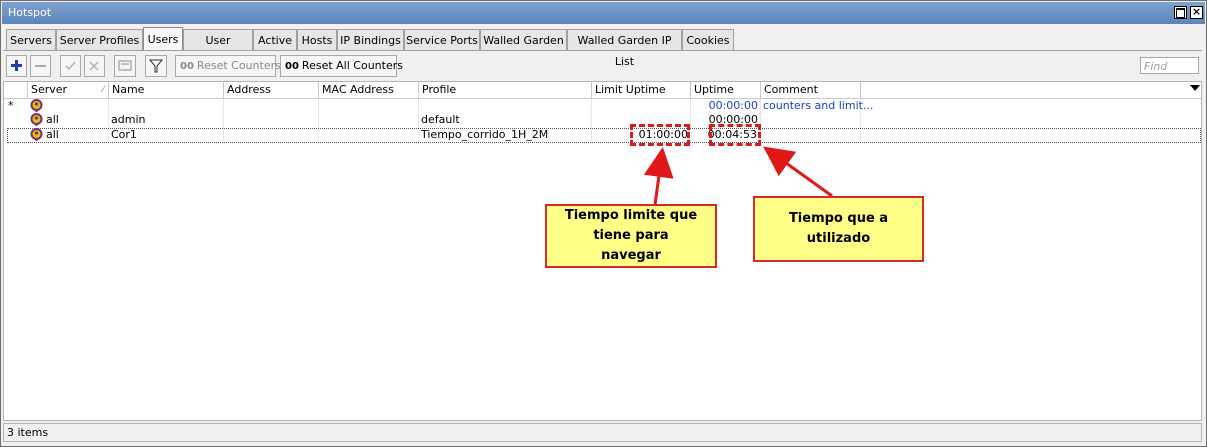 The image size is (1207, 447). I want to click on limit-uptime-callout: Tiempo limite que tiene para navegar, so click(631, 236).